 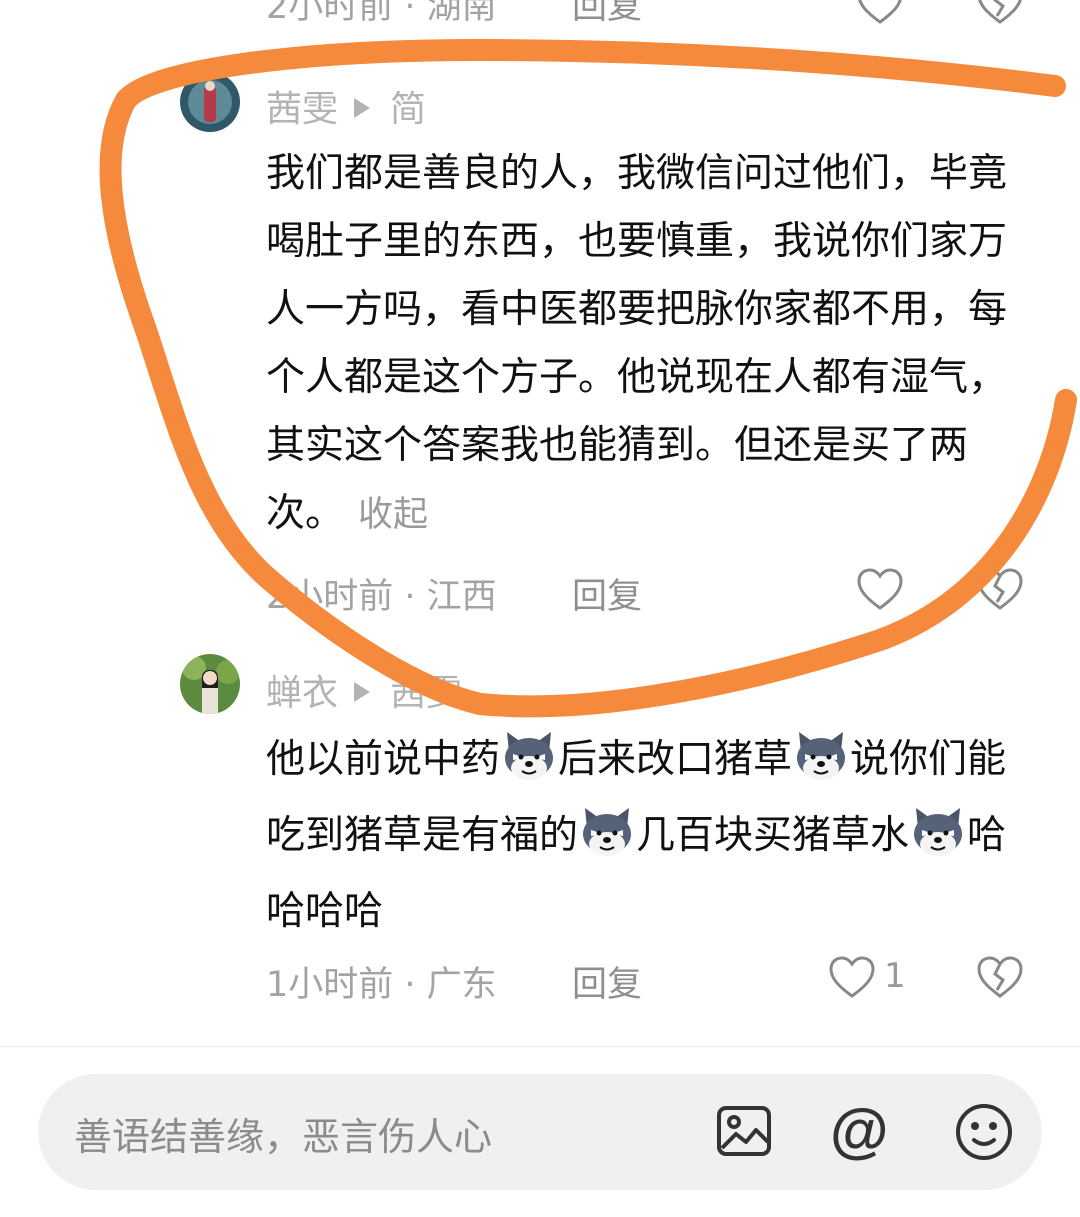 What do you see at coordinates (302, 693) in the screenshot?
I see `author-name: 蝉衣` at bounding box center [302, 693].